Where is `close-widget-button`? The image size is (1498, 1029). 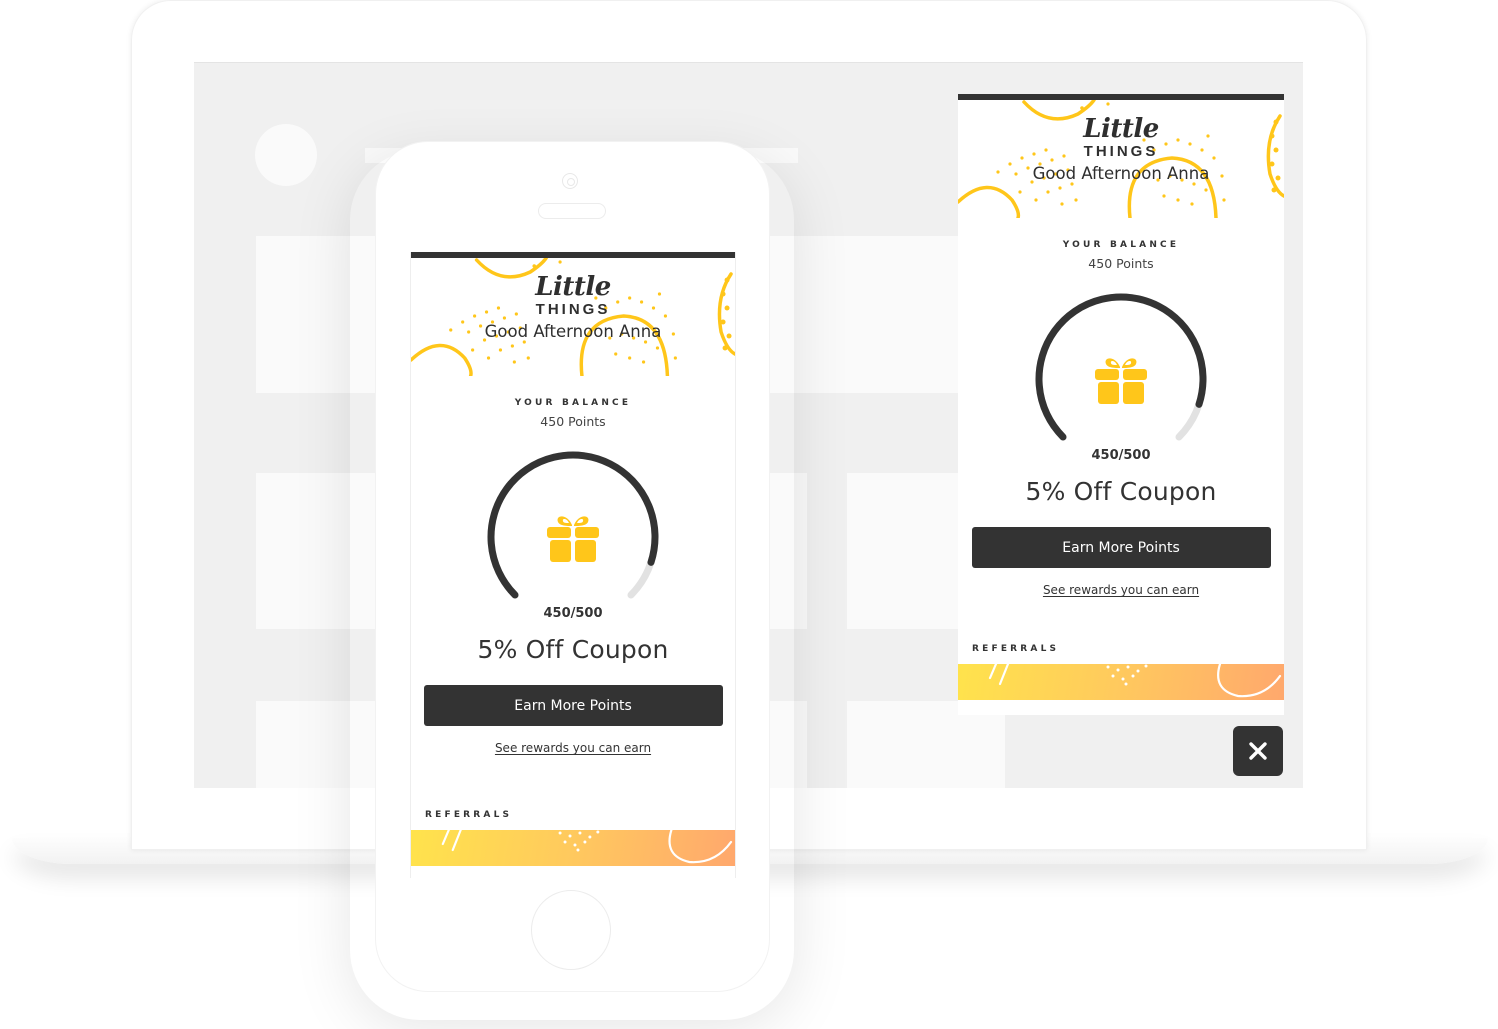 close-widget-button is located at coordinates (1258, 751).